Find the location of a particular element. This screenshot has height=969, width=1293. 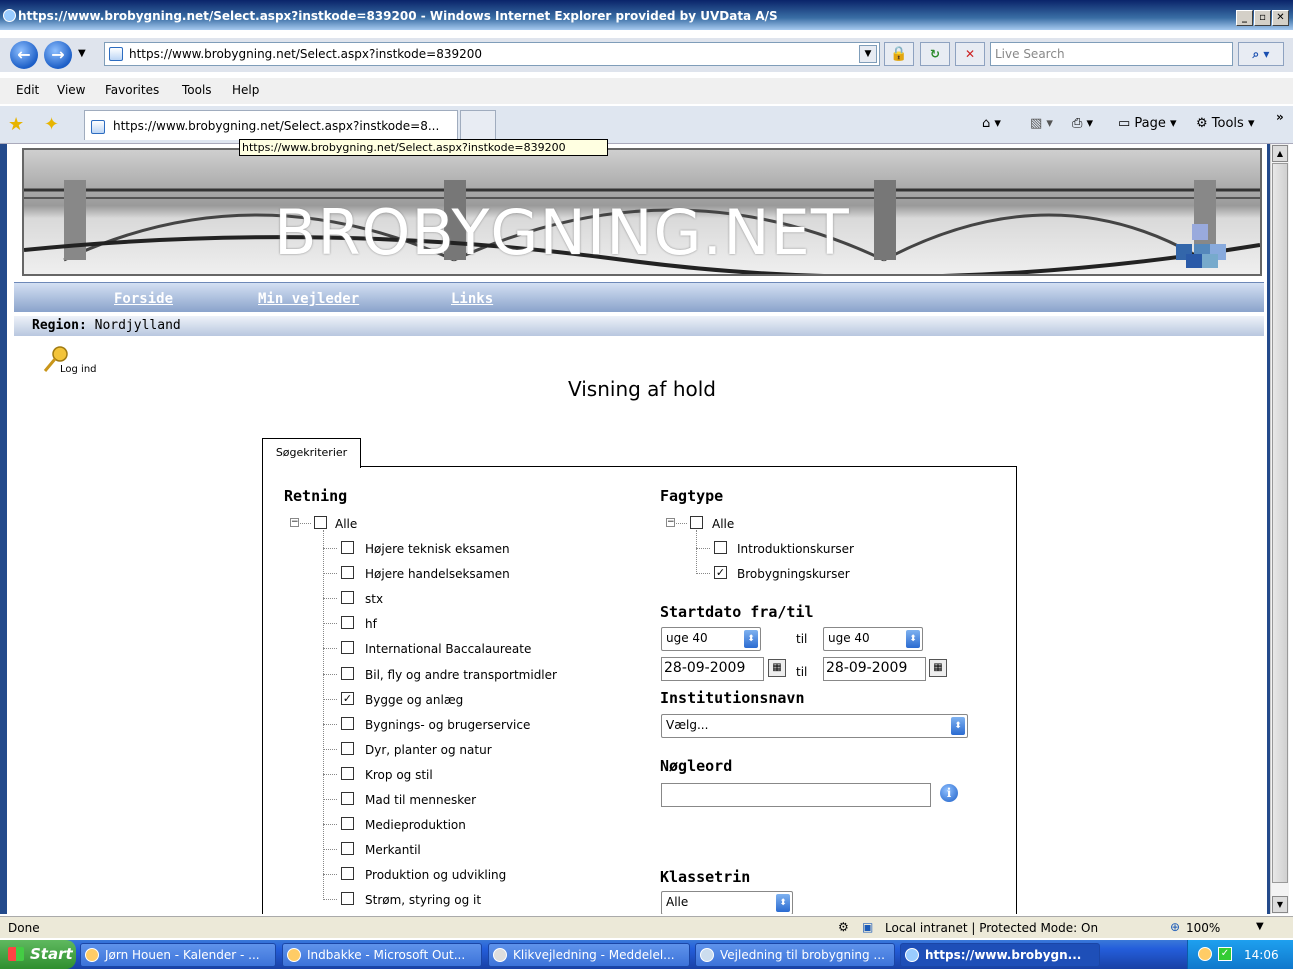

menu-favorites: Favorites is located at coordinates (132, 90).